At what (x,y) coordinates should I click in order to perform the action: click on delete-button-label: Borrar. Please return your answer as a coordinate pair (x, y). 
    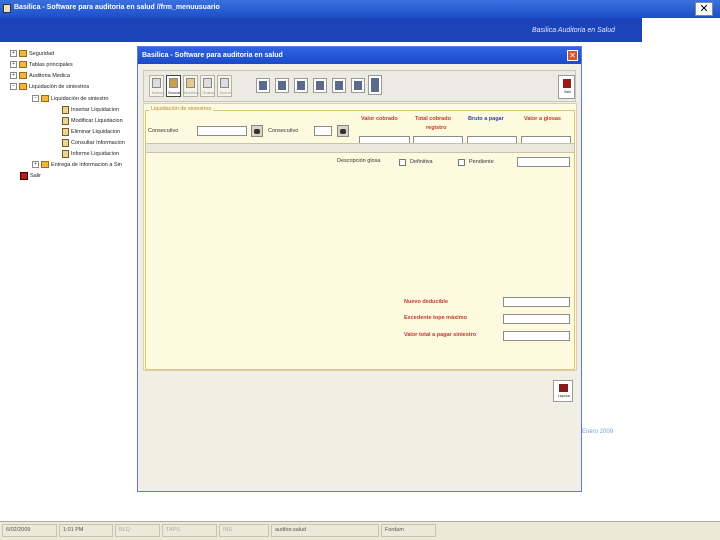
    Looking at the image, I should click on (225, 92).